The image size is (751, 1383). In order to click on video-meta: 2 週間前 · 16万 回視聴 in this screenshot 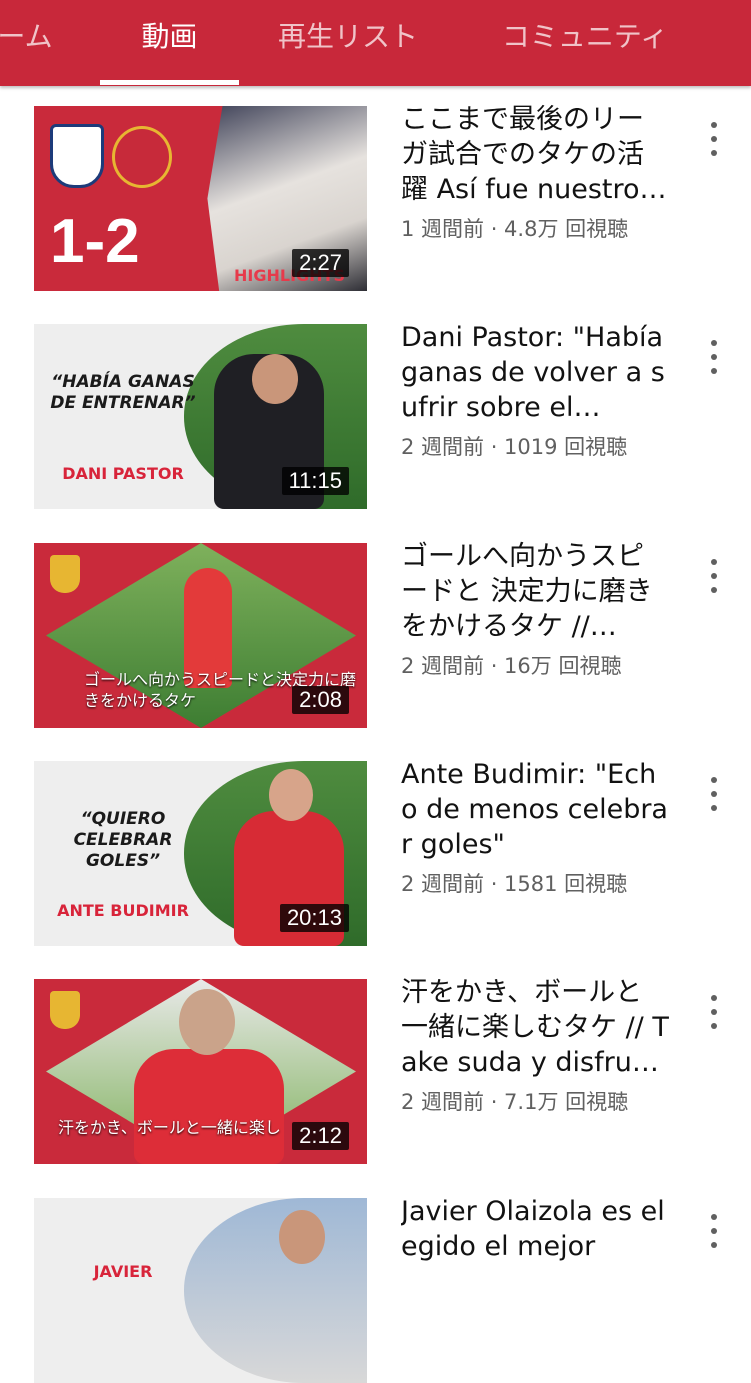, I will do `click(511, 666)`.